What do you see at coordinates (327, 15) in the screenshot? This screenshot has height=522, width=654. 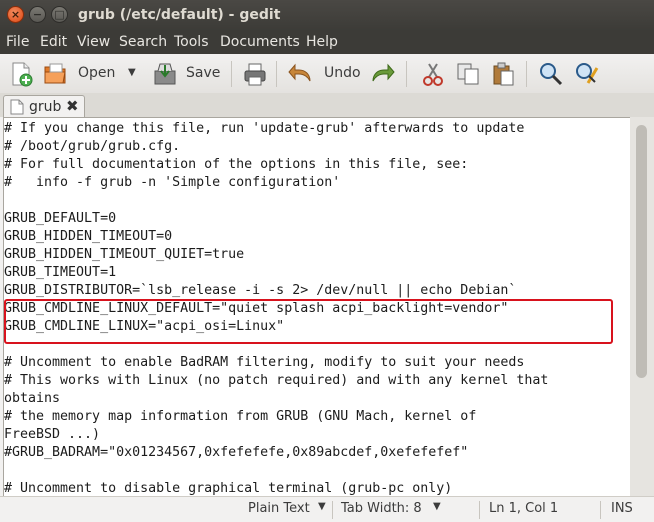 I see `title-bar: × − □ grub (/etc/default) - gedit` at bounding box center [327, 15].